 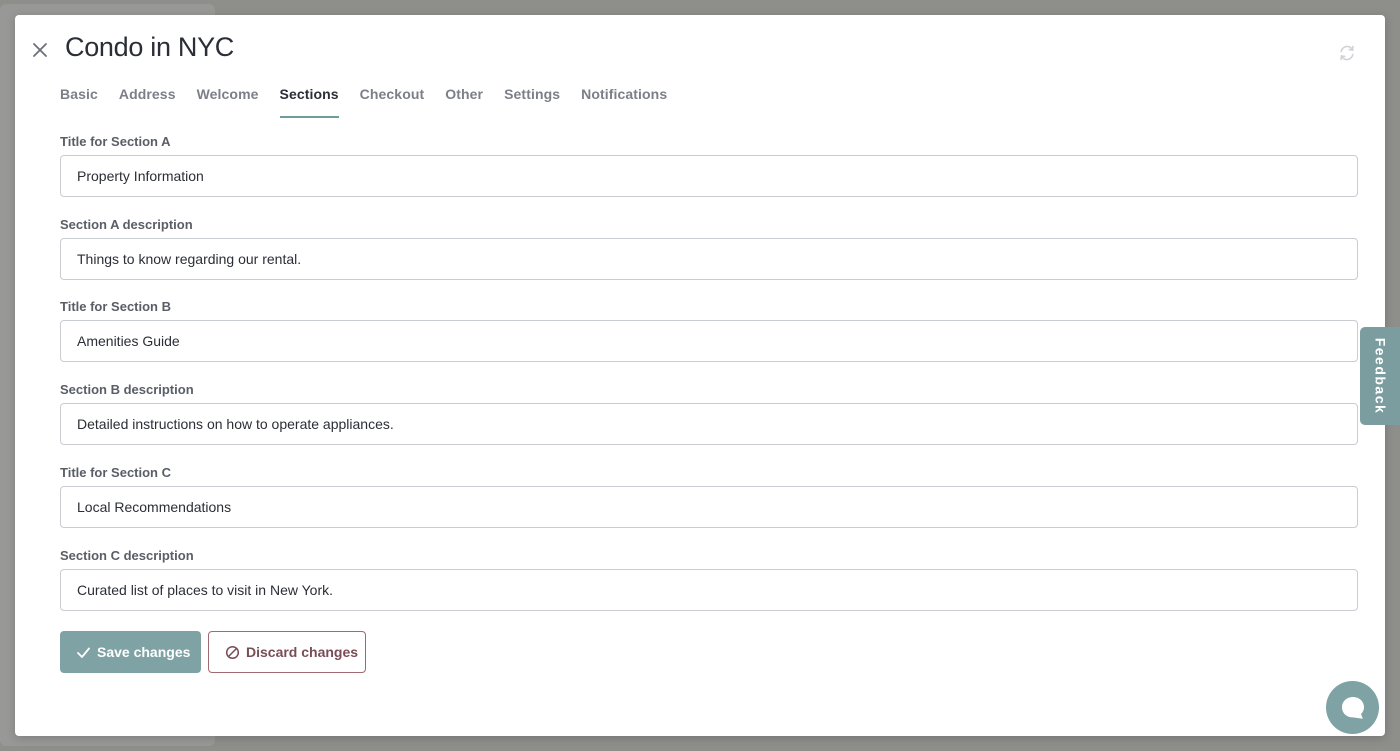 I want to click on tab-basic: Basic, so click(x=79, y=101).